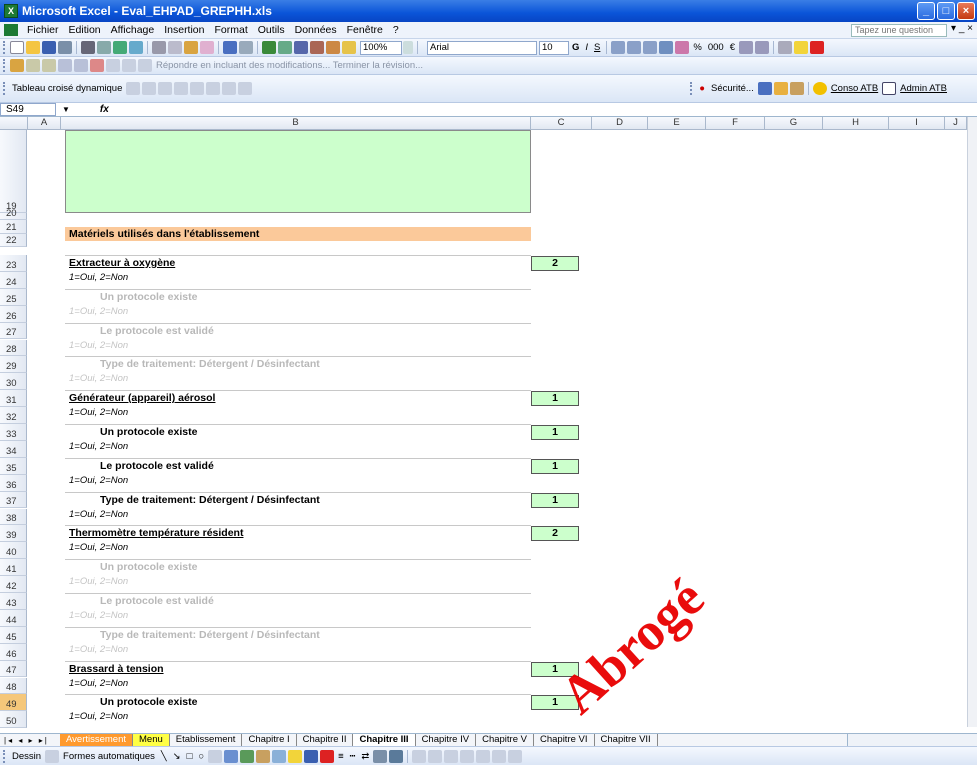 The width and height of the screenshot is (977, 765). I want to click on comment-area, so click(298, 171).